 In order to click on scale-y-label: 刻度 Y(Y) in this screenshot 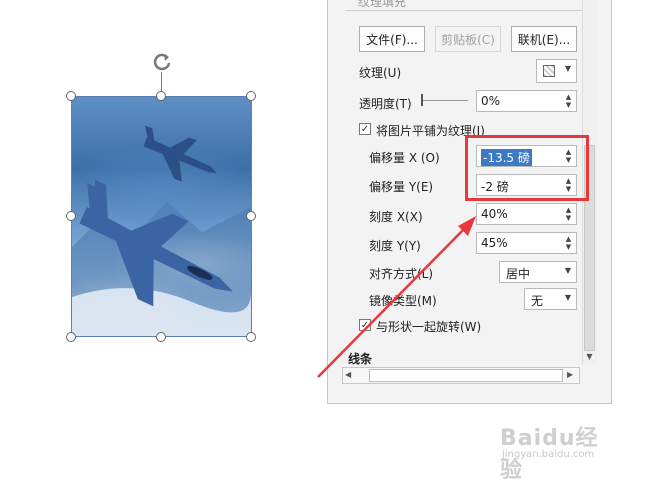, I will do `click(395, 246)`.